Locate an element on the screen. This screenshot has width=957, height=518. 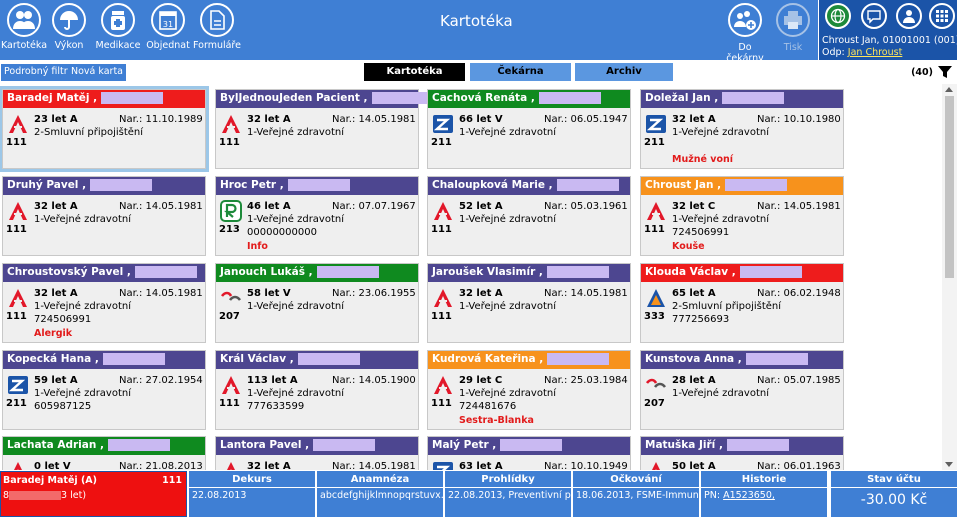
prohlidky-panel: Prohlídky 22.08.2013, Preventivní prohl is located at coordinates (508, 494).